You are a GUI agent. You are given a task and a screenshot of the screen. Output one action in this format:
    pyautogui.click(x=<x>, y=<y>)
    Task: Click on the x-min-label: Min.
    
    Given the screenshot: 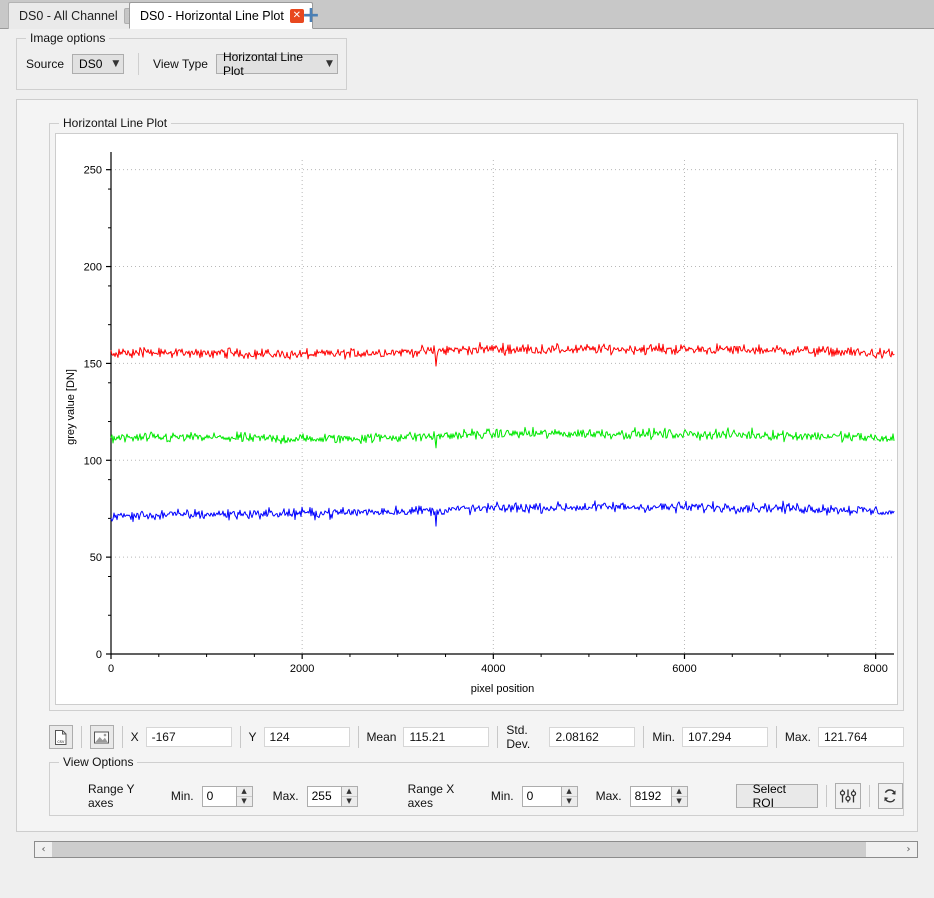 What is the action you would take?
    pyautogui.click(x=502, y=796)
    